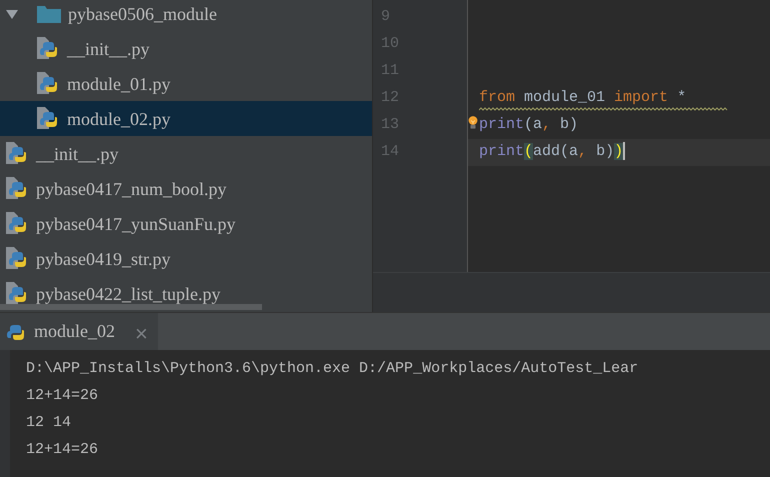 The image size is (770, 477). Describe the element at coordinates (131, 307) in the screenshot. I see `scrollbar` at that location.